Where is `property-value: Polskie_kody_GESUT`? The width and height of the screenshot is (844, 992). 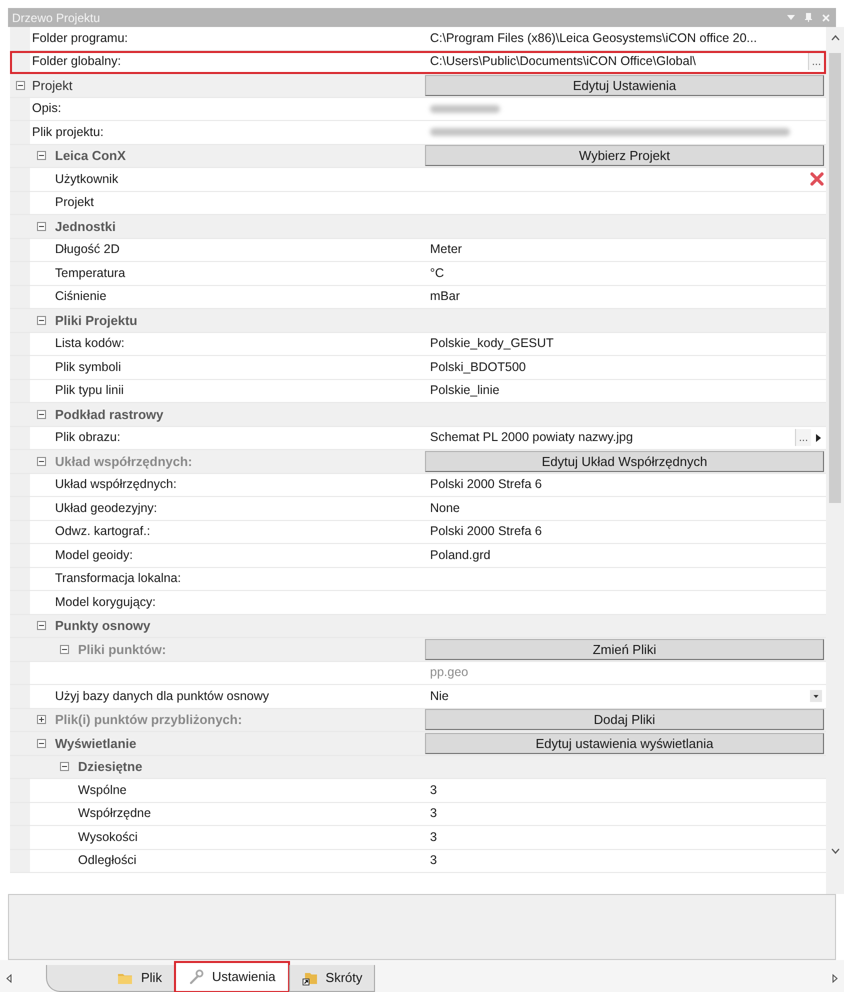
property-value: Polskie_kody_GESUT is located at coordinates (492, 343).